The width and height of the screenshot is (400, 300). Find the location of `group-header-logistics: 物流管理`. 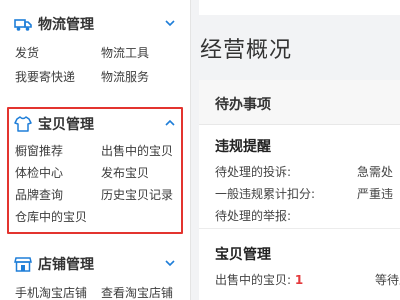

group-header-logistics: 物流管理 is located at coordinates (98, 24).